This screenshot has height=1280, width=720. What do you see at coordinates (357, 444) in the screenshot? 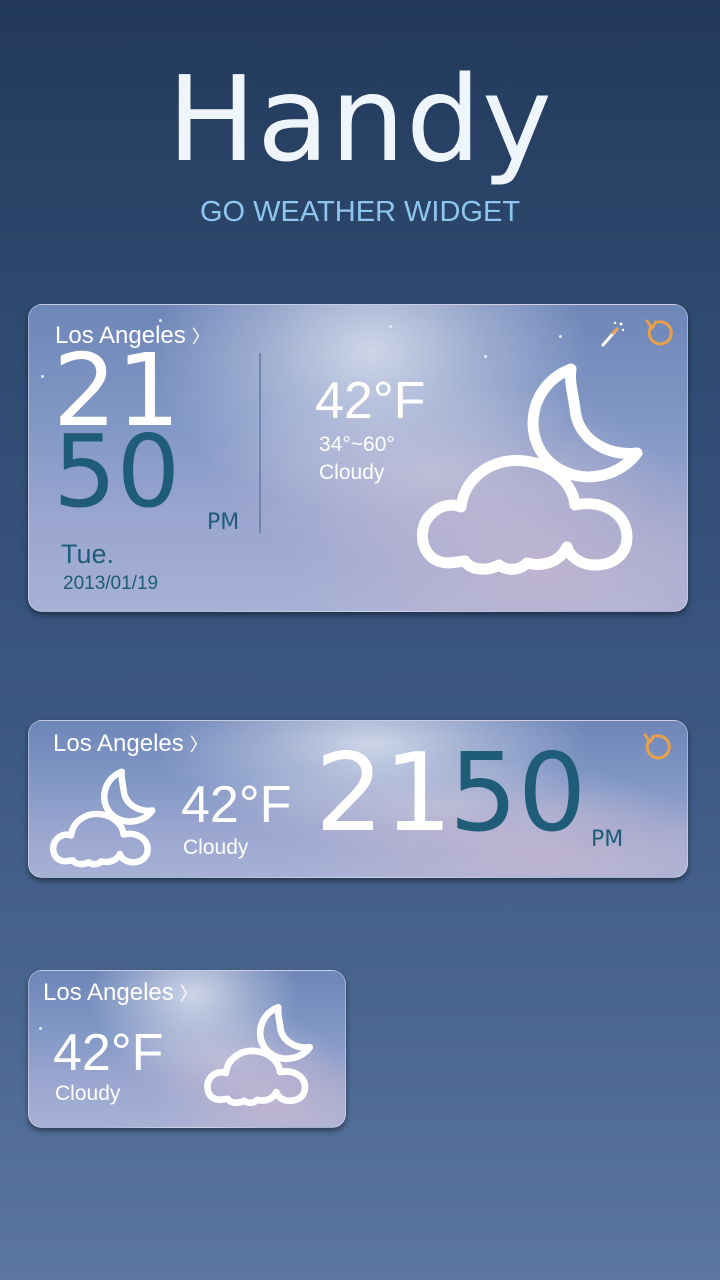
I see `temperature-range: 34°~60°` at bounding box center [357, 444].